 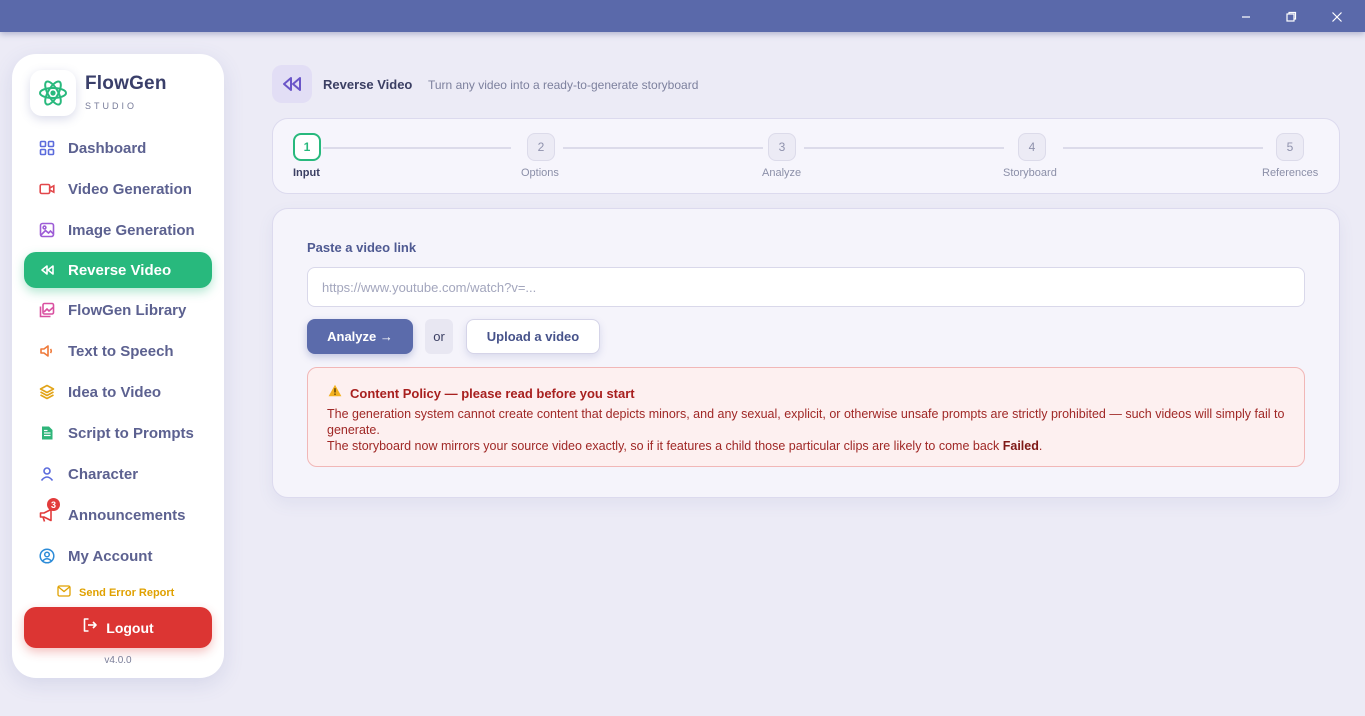 I want to click on logout-icon, so click(x=90, y=627).